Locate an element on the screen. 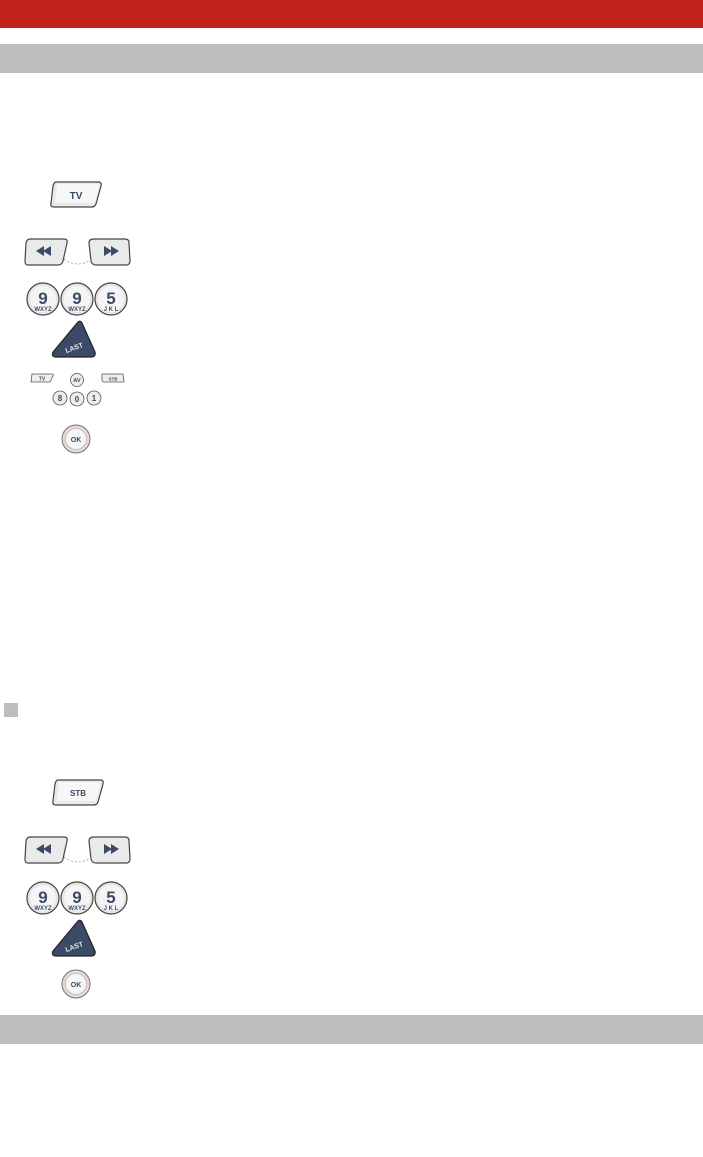 The height and width of the screenshot is (1157, 703). ok-key-2: OK is located at coordinates (76, 984).